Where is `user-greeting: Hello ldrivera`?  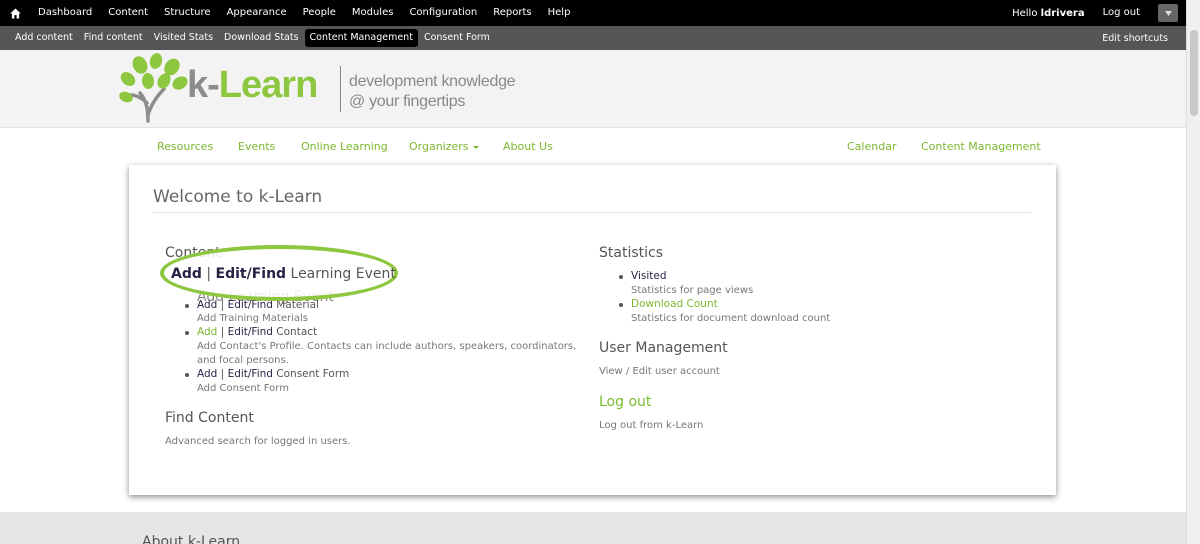 user-greeting: Hello ldrivera is located at coordinates (1048, 13).